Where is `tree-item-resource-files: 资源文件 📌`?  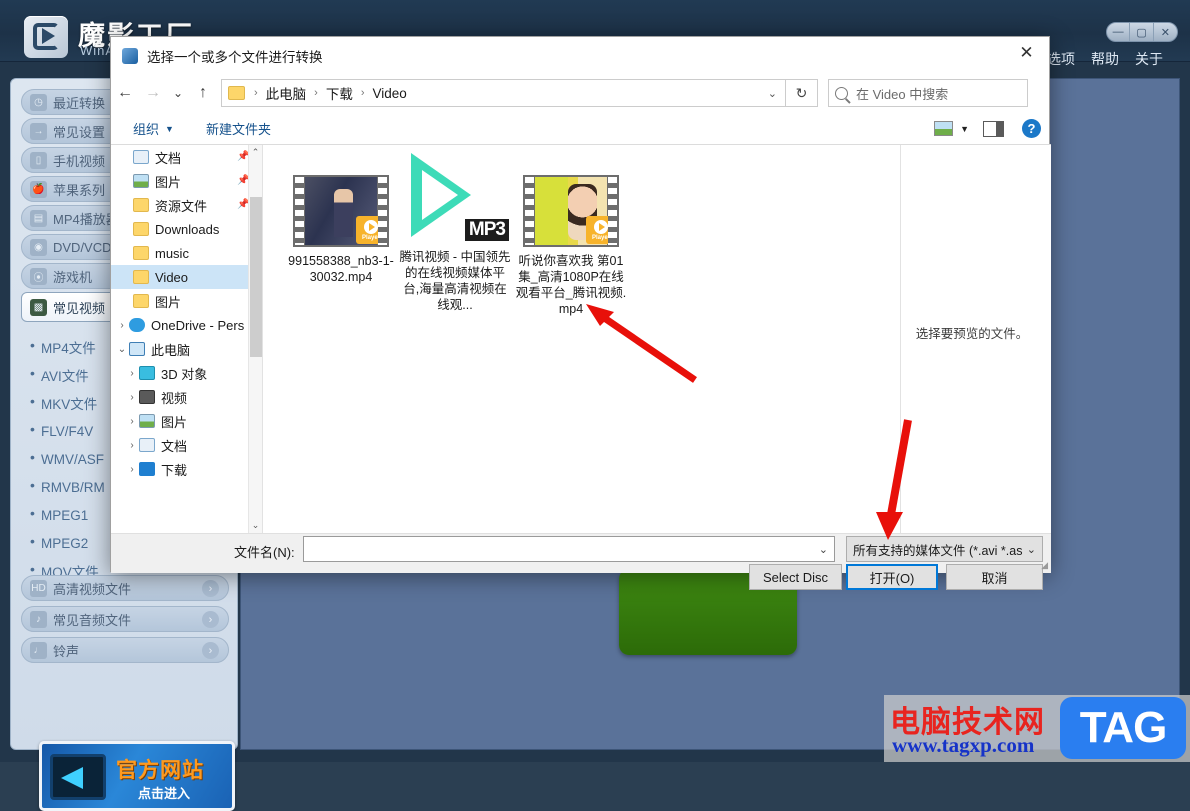
tree-item-resource-files: 资源文件 📌 is located at coordinates (186, 205).